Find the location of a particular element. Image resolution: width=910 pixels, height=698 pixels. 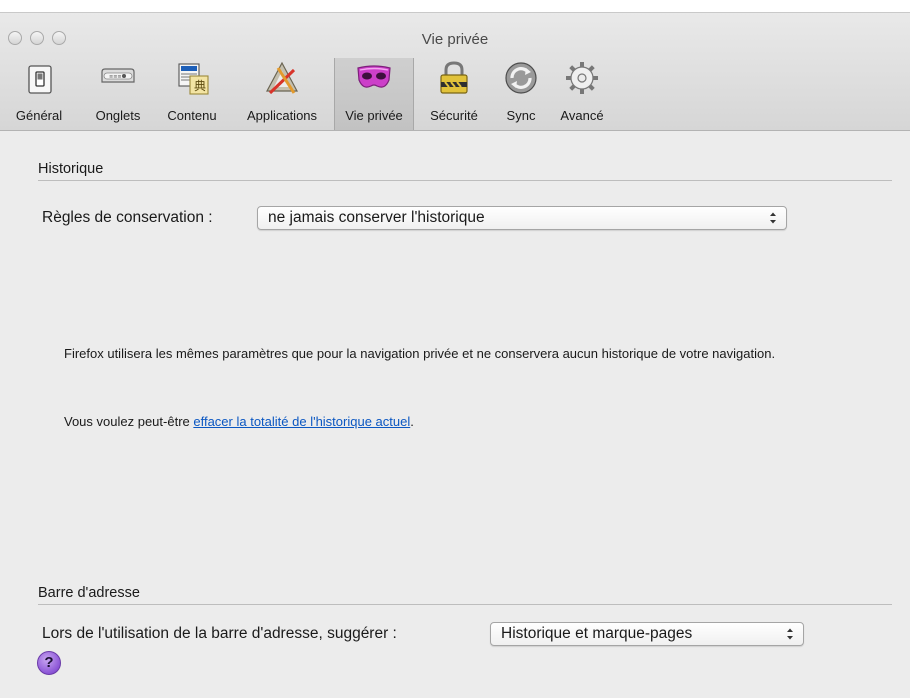

tab-applications: Applications is located at coordinates (282, 94).